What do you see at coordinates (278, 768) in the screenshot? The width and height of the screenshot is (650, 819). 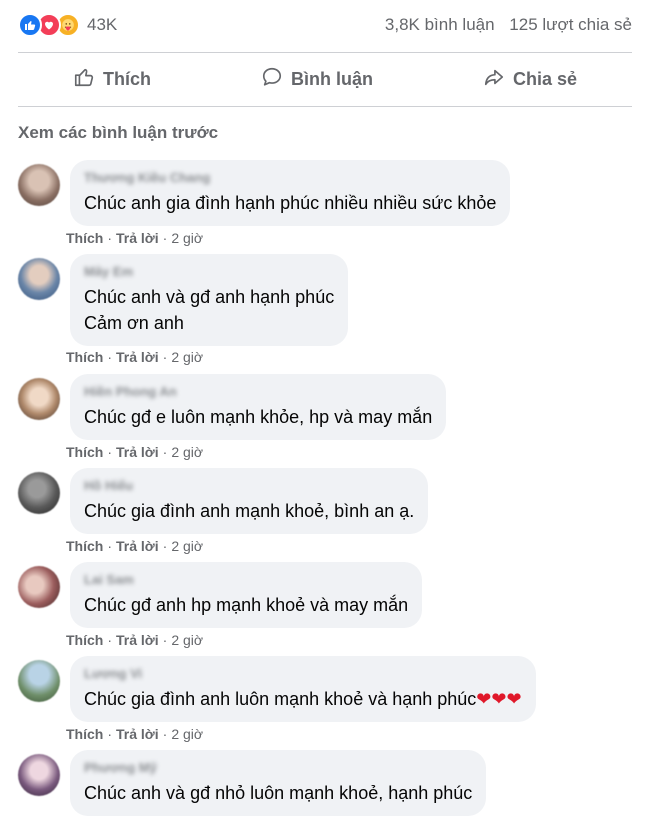 I see `comment-author: Phương Mỹ` at bounding box center [278, 768].